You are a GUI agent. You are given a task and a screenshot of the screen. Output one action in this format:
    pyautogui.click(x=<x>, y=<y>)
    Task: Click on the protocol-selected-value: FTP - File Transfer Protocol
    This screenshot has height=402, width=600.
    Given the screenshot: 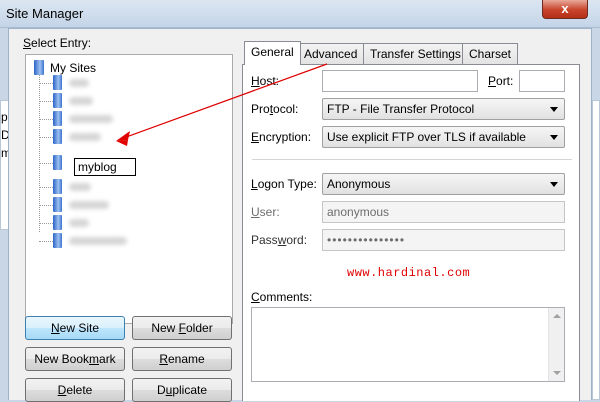 What is the action you would take?
    pyautogui.click(x=401, y=109)
    